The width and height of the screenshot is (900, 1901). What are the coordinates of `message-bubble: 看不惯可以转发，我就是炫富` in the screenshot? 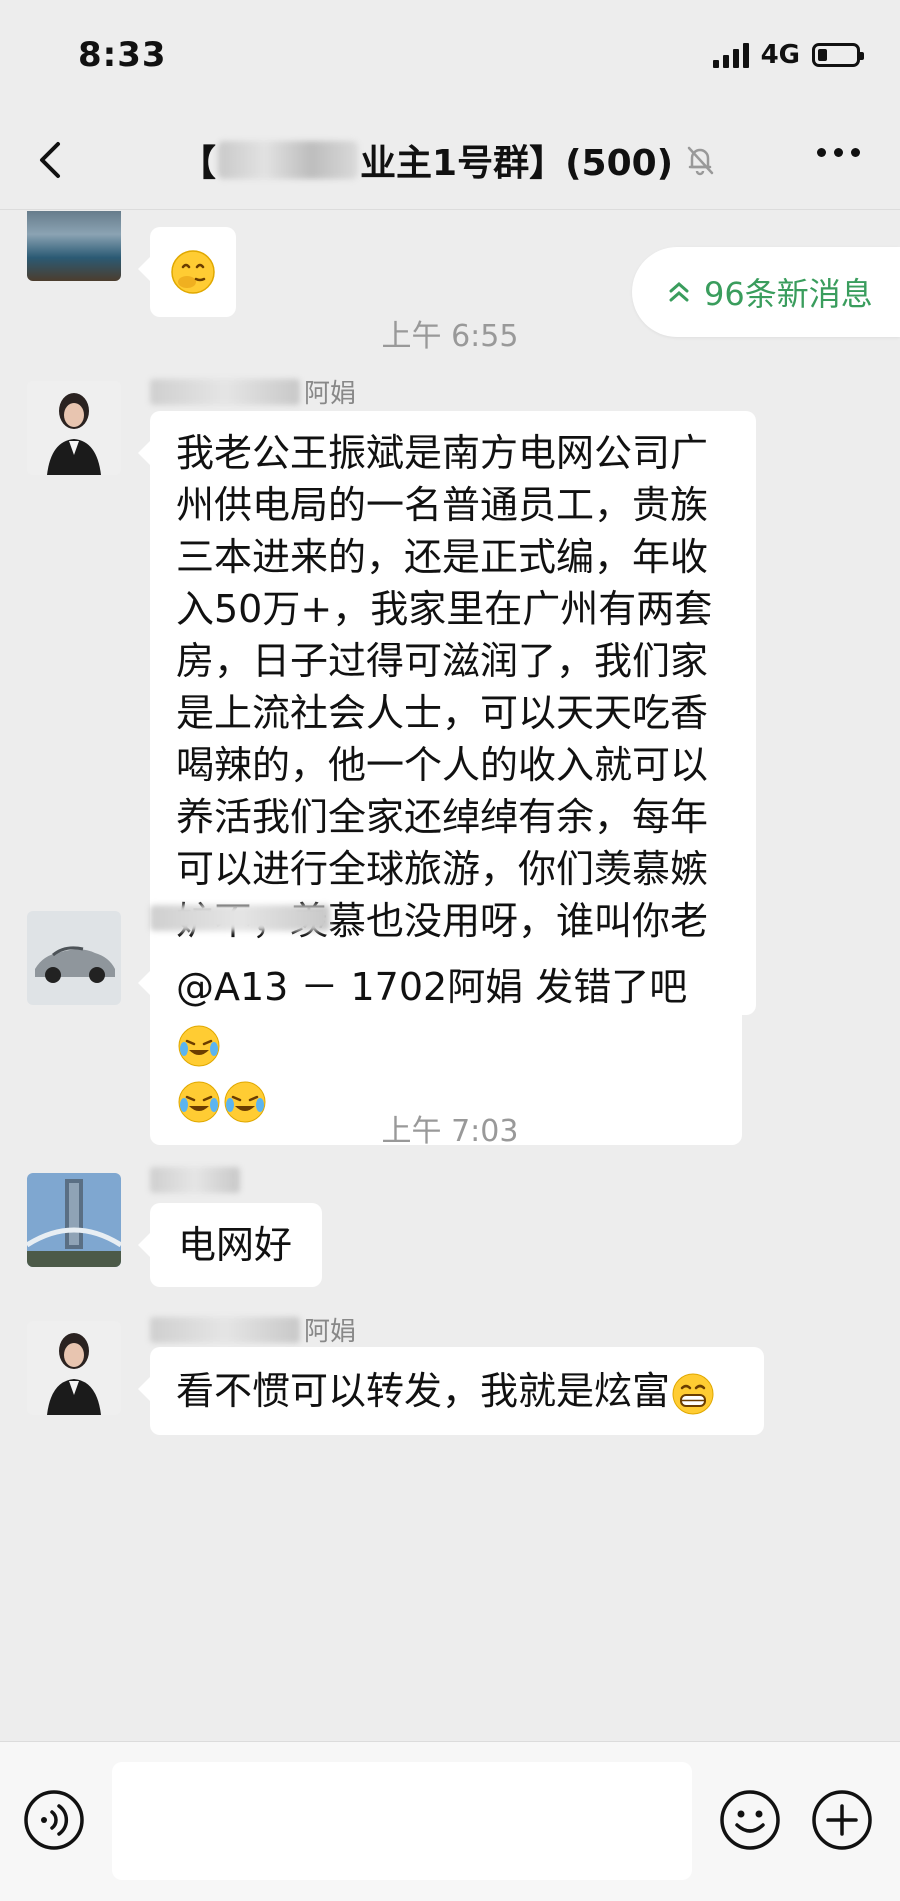 It's located at (451, 1391).